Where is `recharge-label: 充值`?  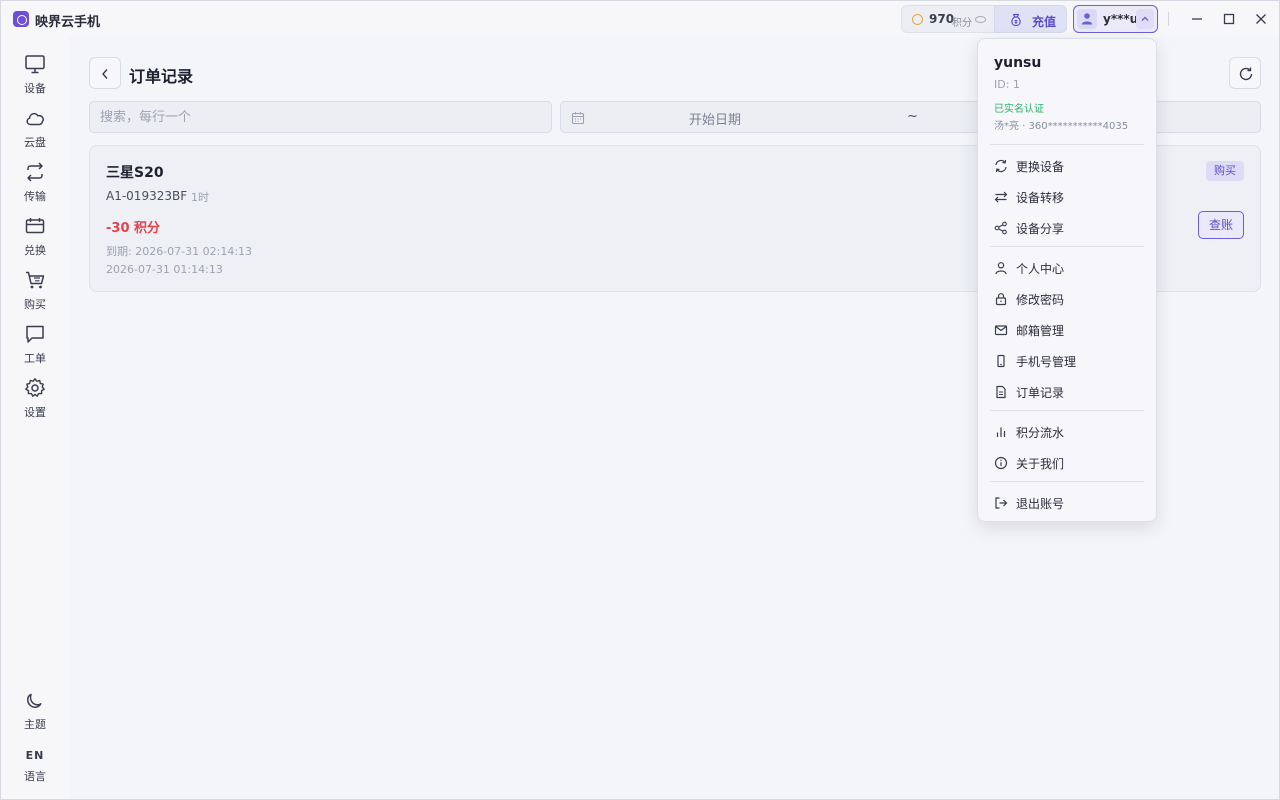
recharge-label: 充值 is located at coordinates (1044, 22).